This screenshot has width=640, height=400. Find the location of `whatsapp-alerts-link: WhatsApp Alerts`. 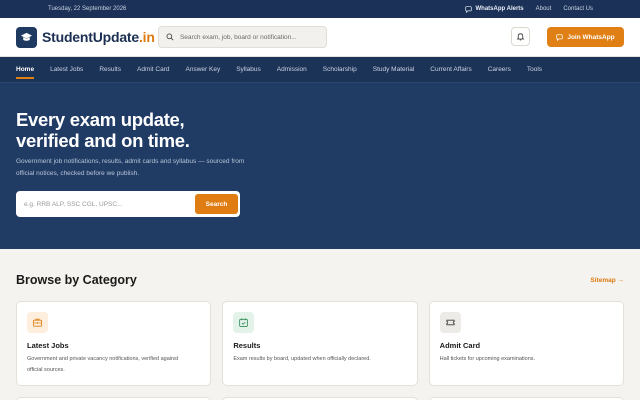

whatsapp-alerts-link: WhatsApp Alerts is located at coordinates (494, 9).